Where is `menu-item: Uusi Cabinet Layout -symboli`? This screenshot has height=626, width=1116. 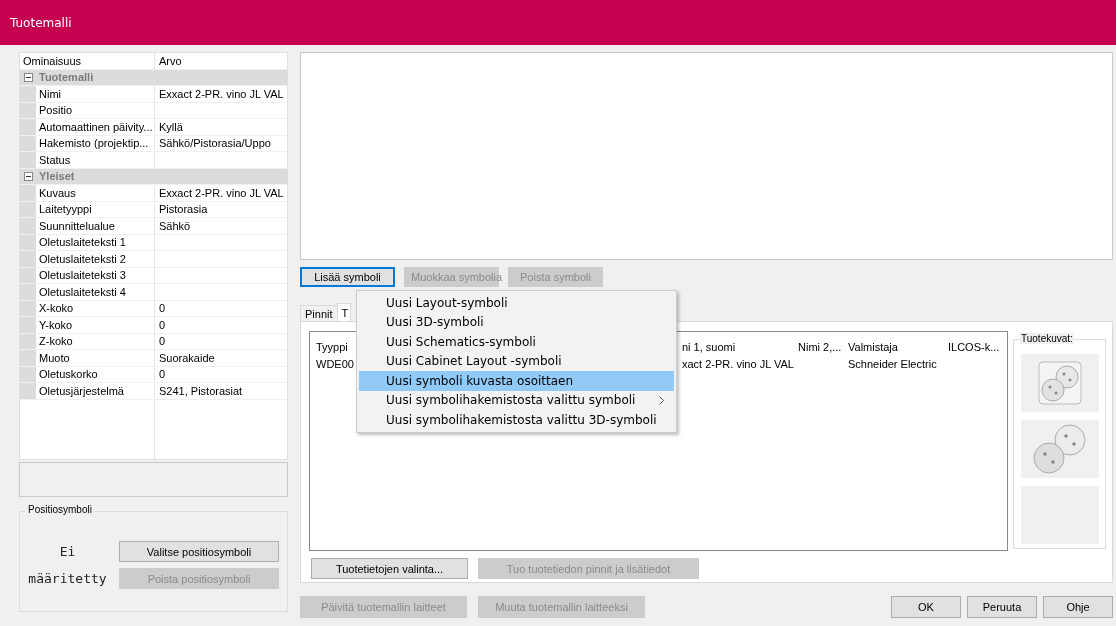
menu-item: Uusi Cabinet Layout -symboli is located at coordinates (516, 361).